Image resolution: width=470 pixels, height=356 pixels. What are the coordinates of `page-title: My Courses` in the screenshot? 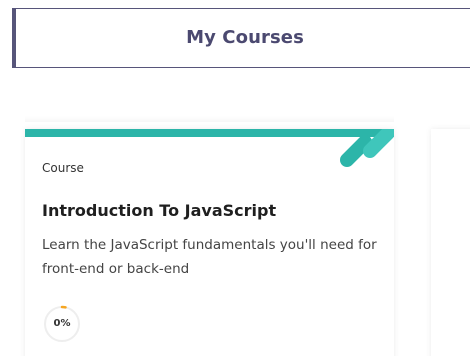 It's located at (245, 37).